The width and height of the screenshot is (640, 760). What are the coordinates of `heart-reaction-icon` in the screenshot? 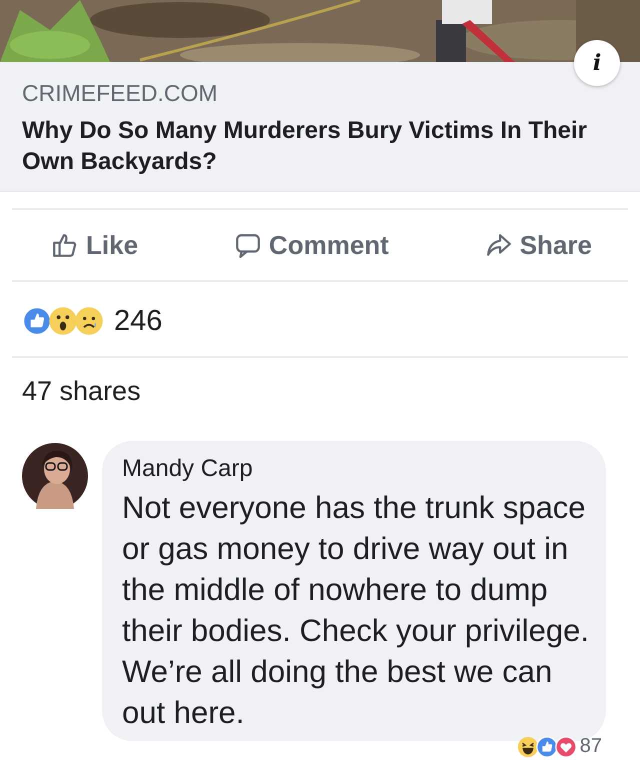 It's located at (565, 747).